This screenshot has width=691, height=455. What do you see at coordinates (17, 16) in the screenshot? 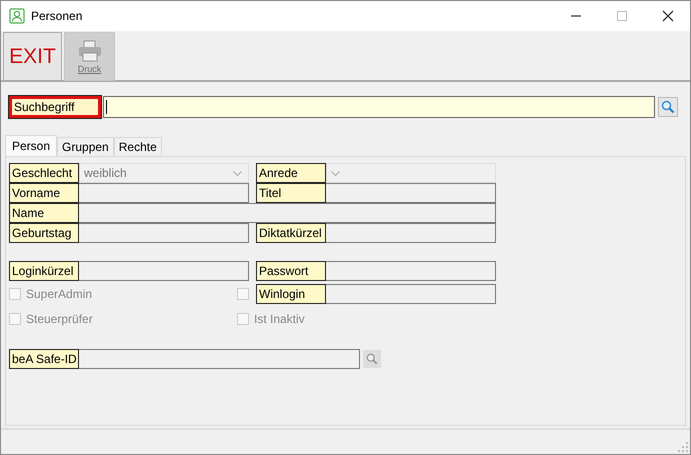
I see `person-icon` at bounding box center [17, 16].